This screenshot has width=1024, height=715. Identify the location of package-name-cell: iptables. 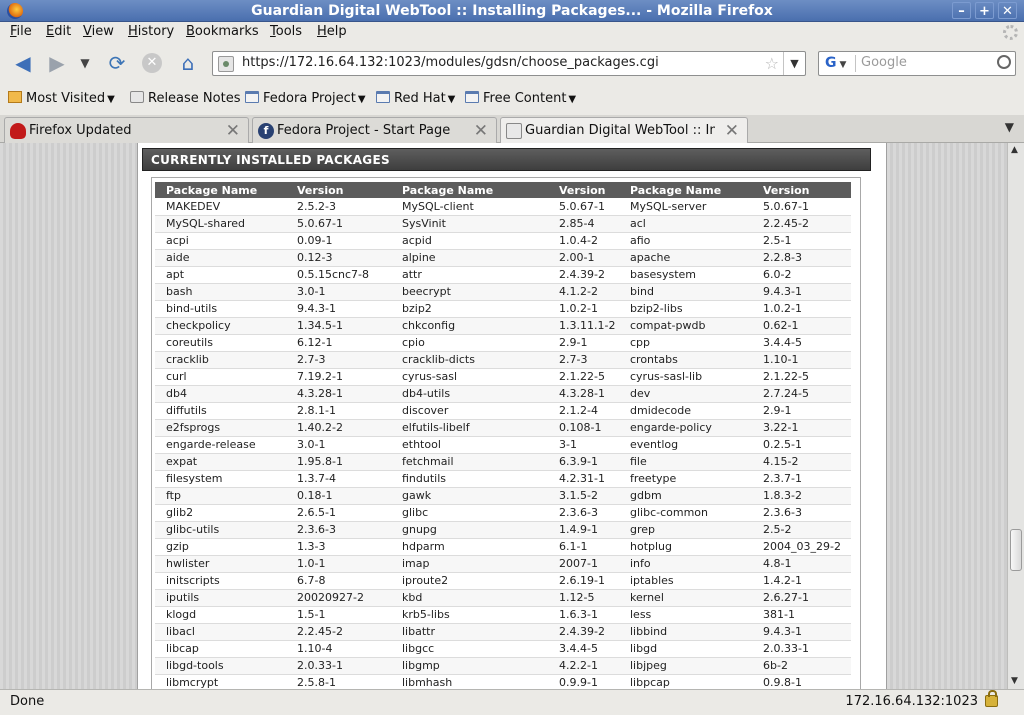
(685, 581).